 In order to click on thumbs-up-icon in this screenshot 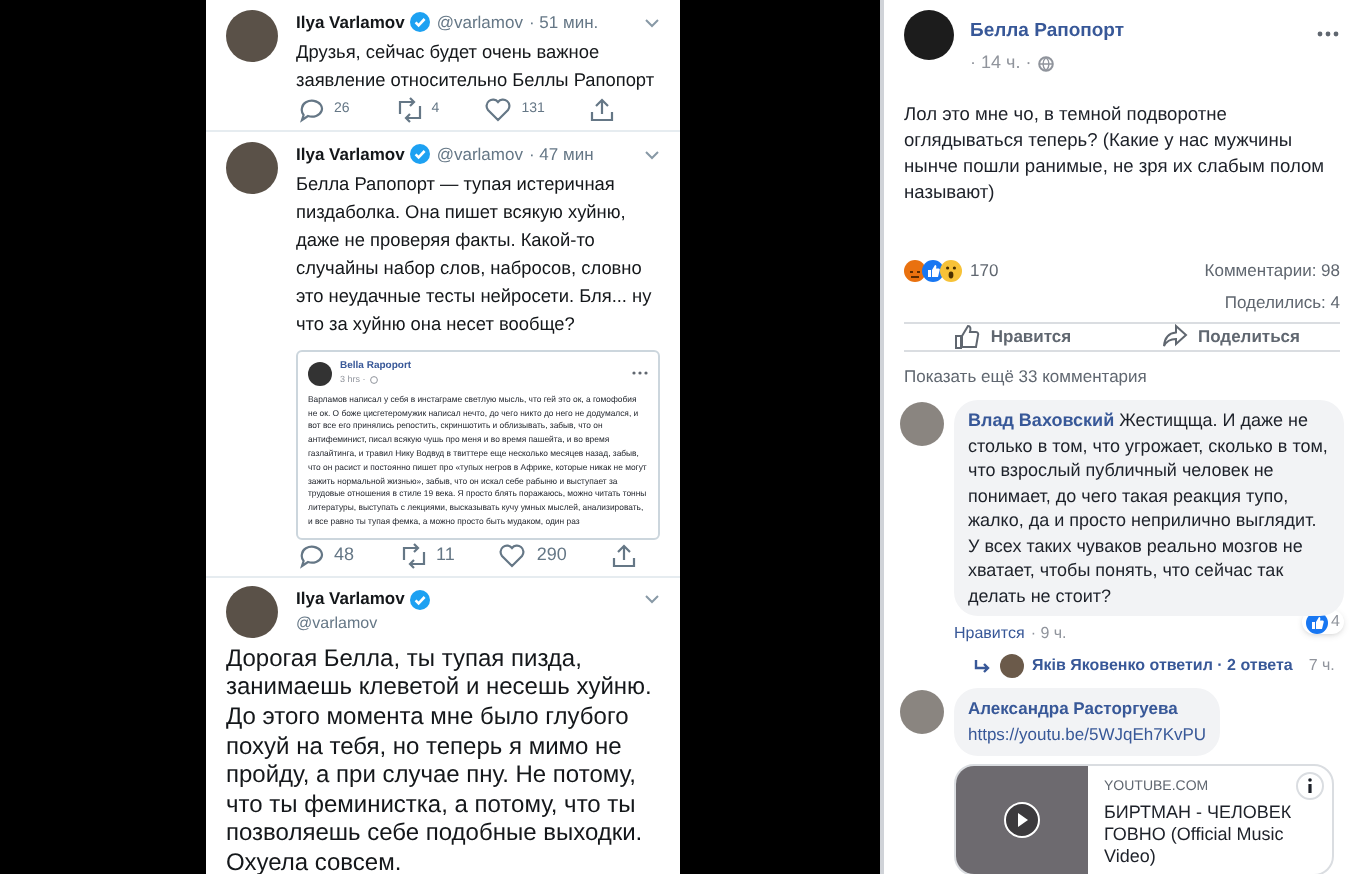, I will do `click(967, 337)`.